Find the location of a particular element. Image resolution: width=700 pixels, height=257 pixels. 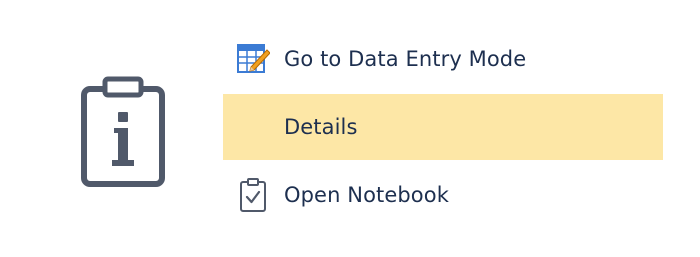

menu-item-label: Details is located at coordinates (321, 127).